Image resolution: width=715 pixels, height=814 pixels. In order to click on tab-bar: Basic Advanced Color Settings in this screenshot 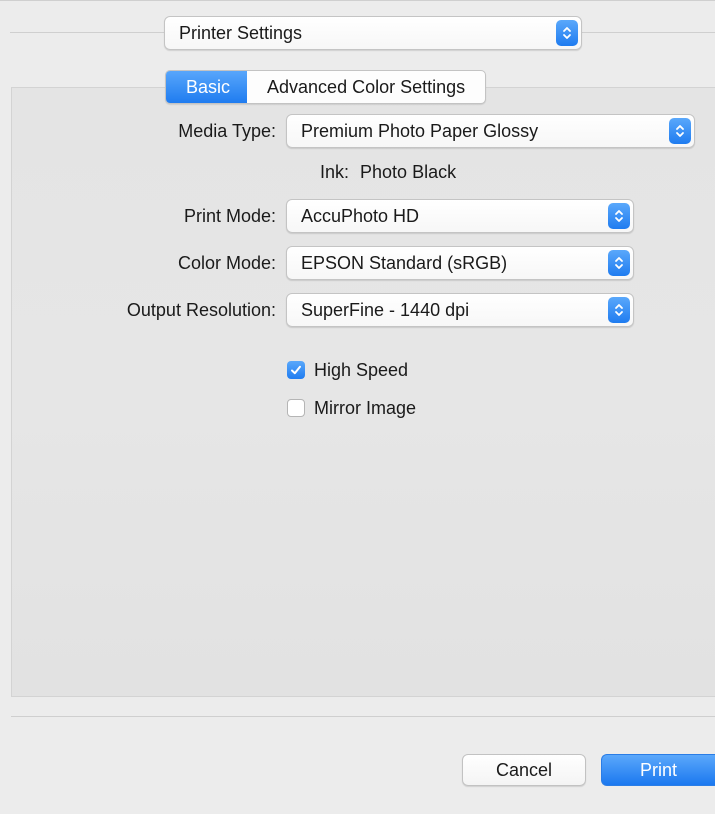, I will do `click(326, 87)`.